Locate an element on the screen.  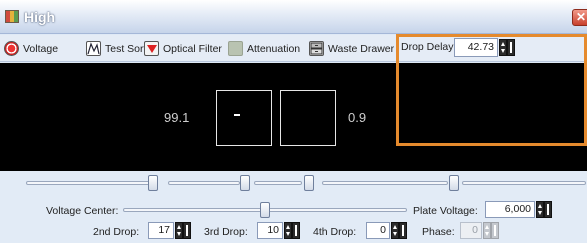
attenuation-label: Attenuation is located at coordinates (274, 48).